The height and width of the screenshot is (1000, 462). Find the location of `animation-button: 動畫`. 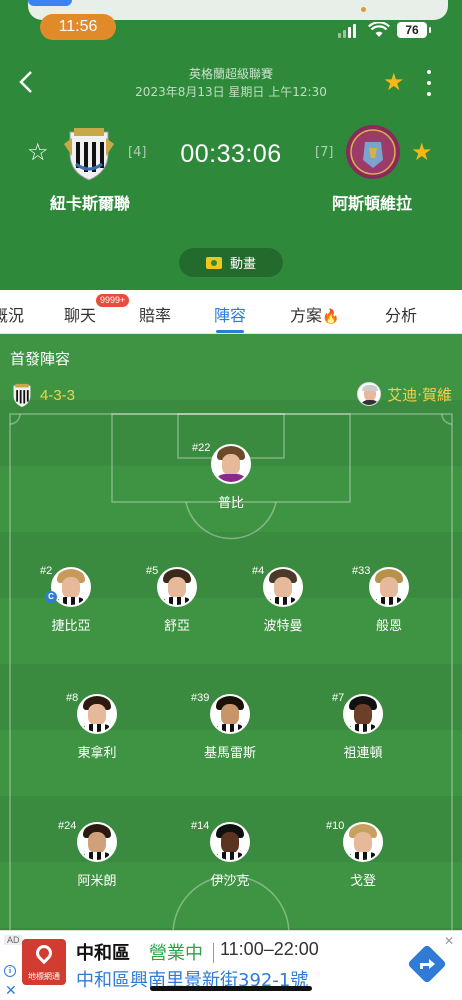

animation-button: 動畫 is located at coordinates (231, 262).